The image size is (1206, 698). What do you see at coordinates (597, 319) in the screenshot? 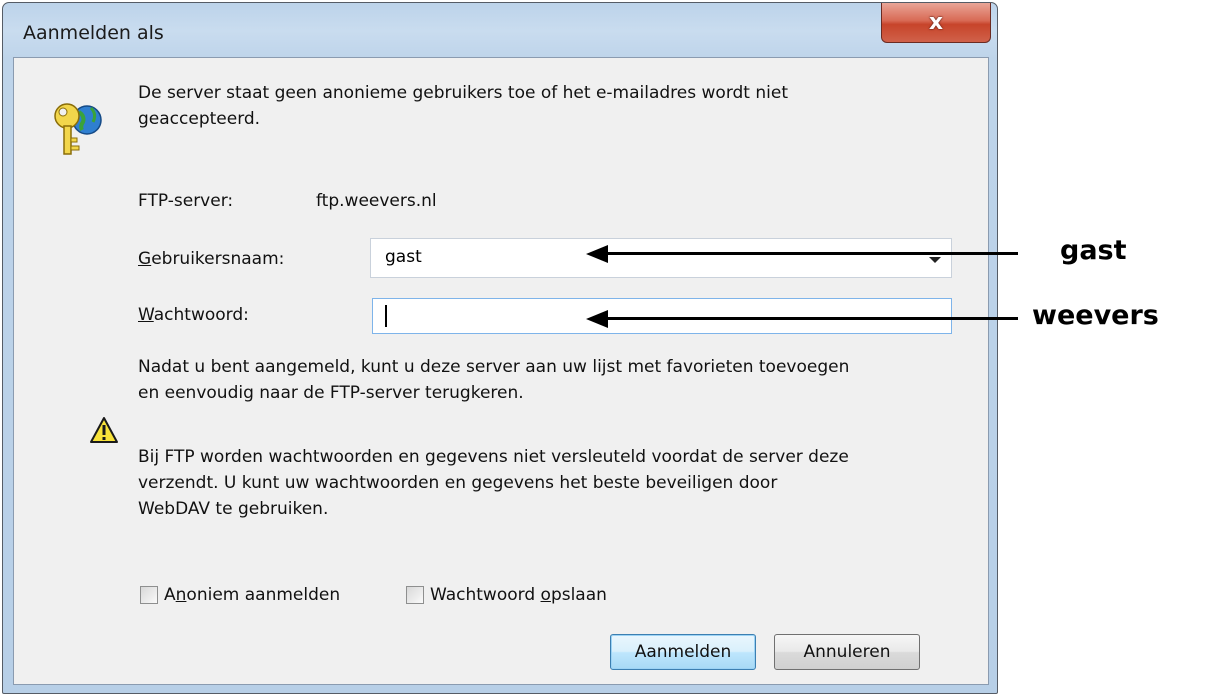
I see `password-arrowhead` at bounding box center [597, 319].